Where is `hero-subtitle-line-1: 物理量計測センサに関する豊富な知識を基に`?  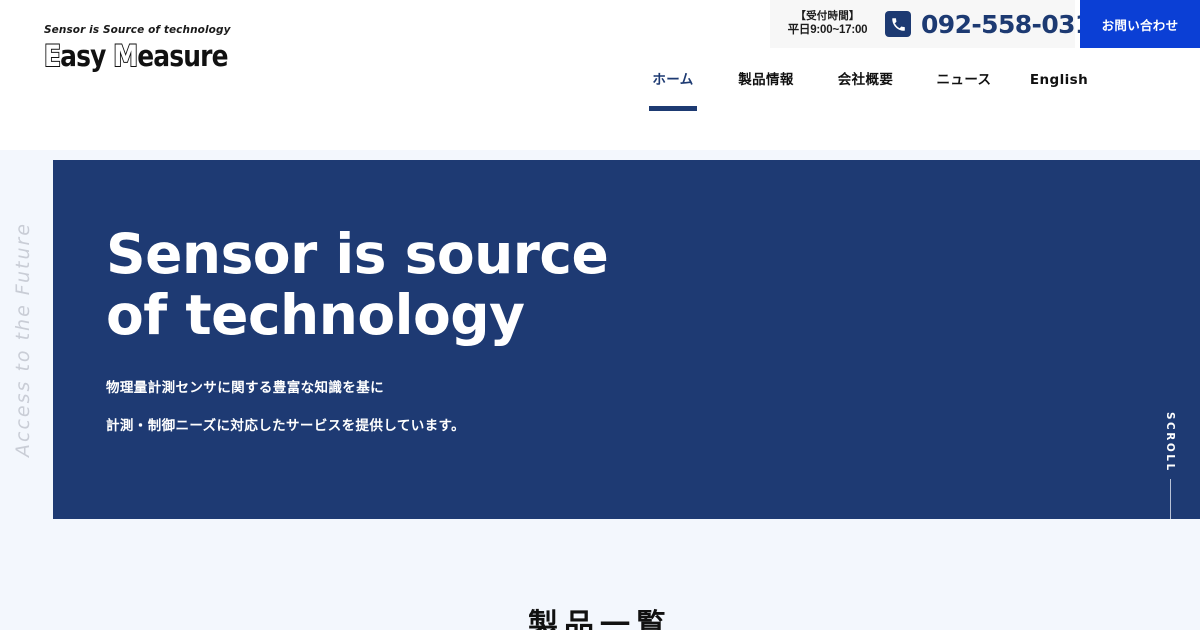 hero-subtitle-line-1: 物理量計測センサに関する豊富な知識を基に is located at coordinates (245, 388).